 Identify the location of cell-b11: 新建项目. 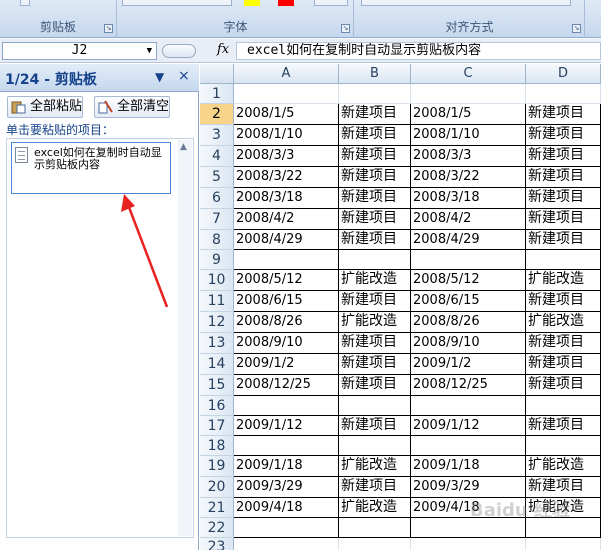
(375, 301).